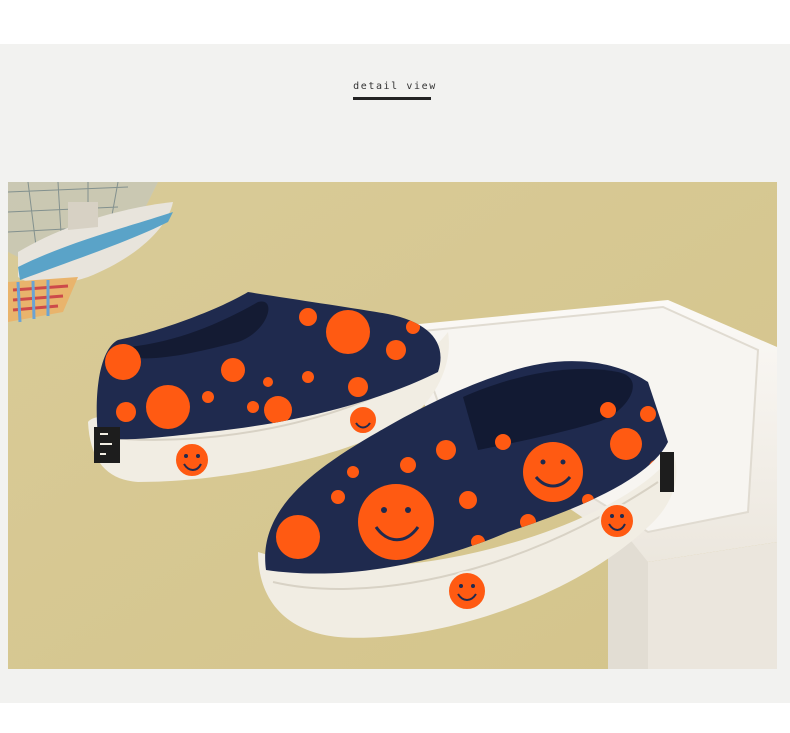 The height and width of the screenshot is (733, 790). I want to click on section-heading: detail view, so click(395, 85).